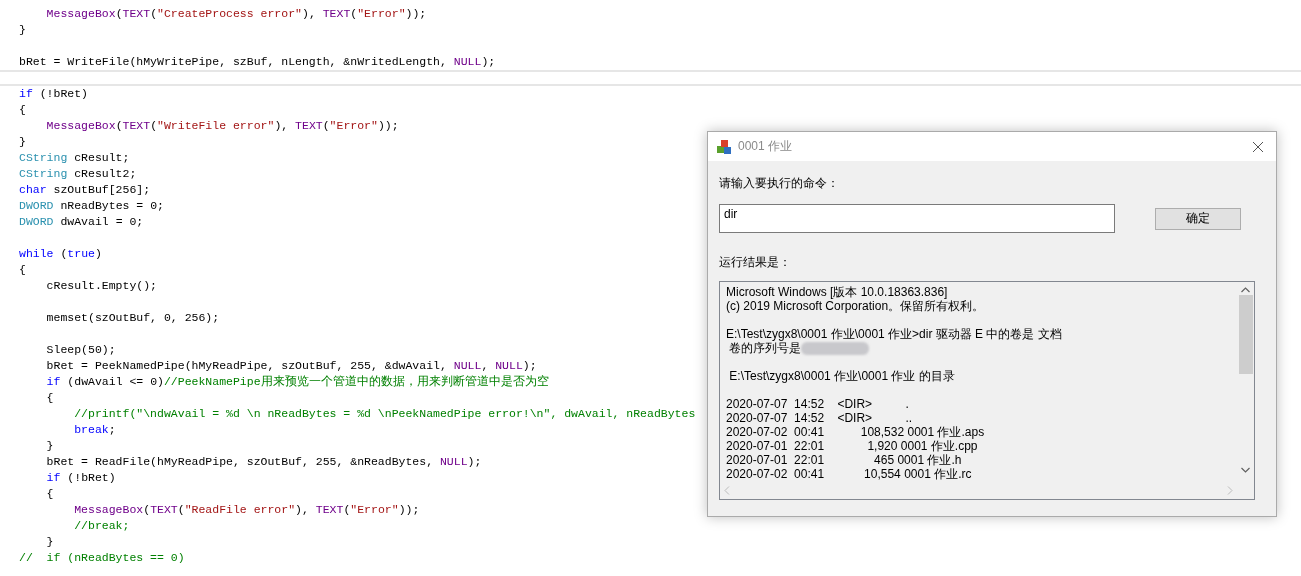 This screenshot has height=576, width=1301. Describe the element at coordinates (841, 376) in the screenshot. I see `output-line: E:\Test\zygx8\0001 作业\0001 作业 的目录` at that location.